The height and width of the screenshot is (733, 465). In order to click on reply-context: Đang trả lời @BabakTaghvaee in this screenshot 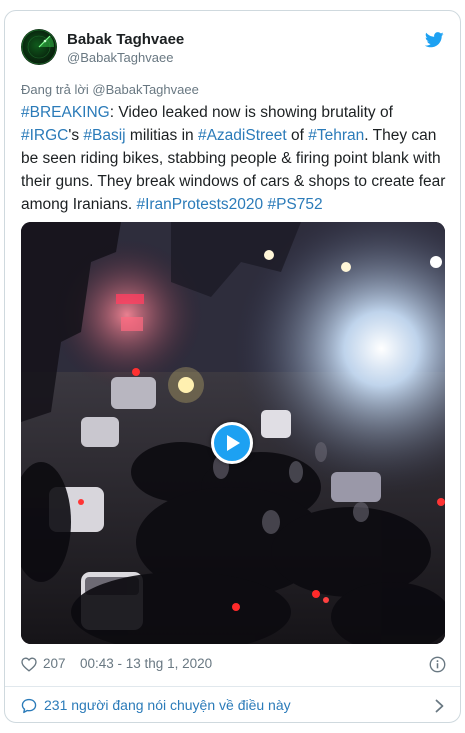, I will do `click(110, 90)`.